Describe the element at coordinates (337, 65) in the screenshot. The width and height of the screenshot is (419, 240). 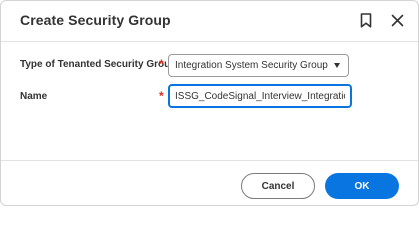
I see `caret-down-icon` at that location.